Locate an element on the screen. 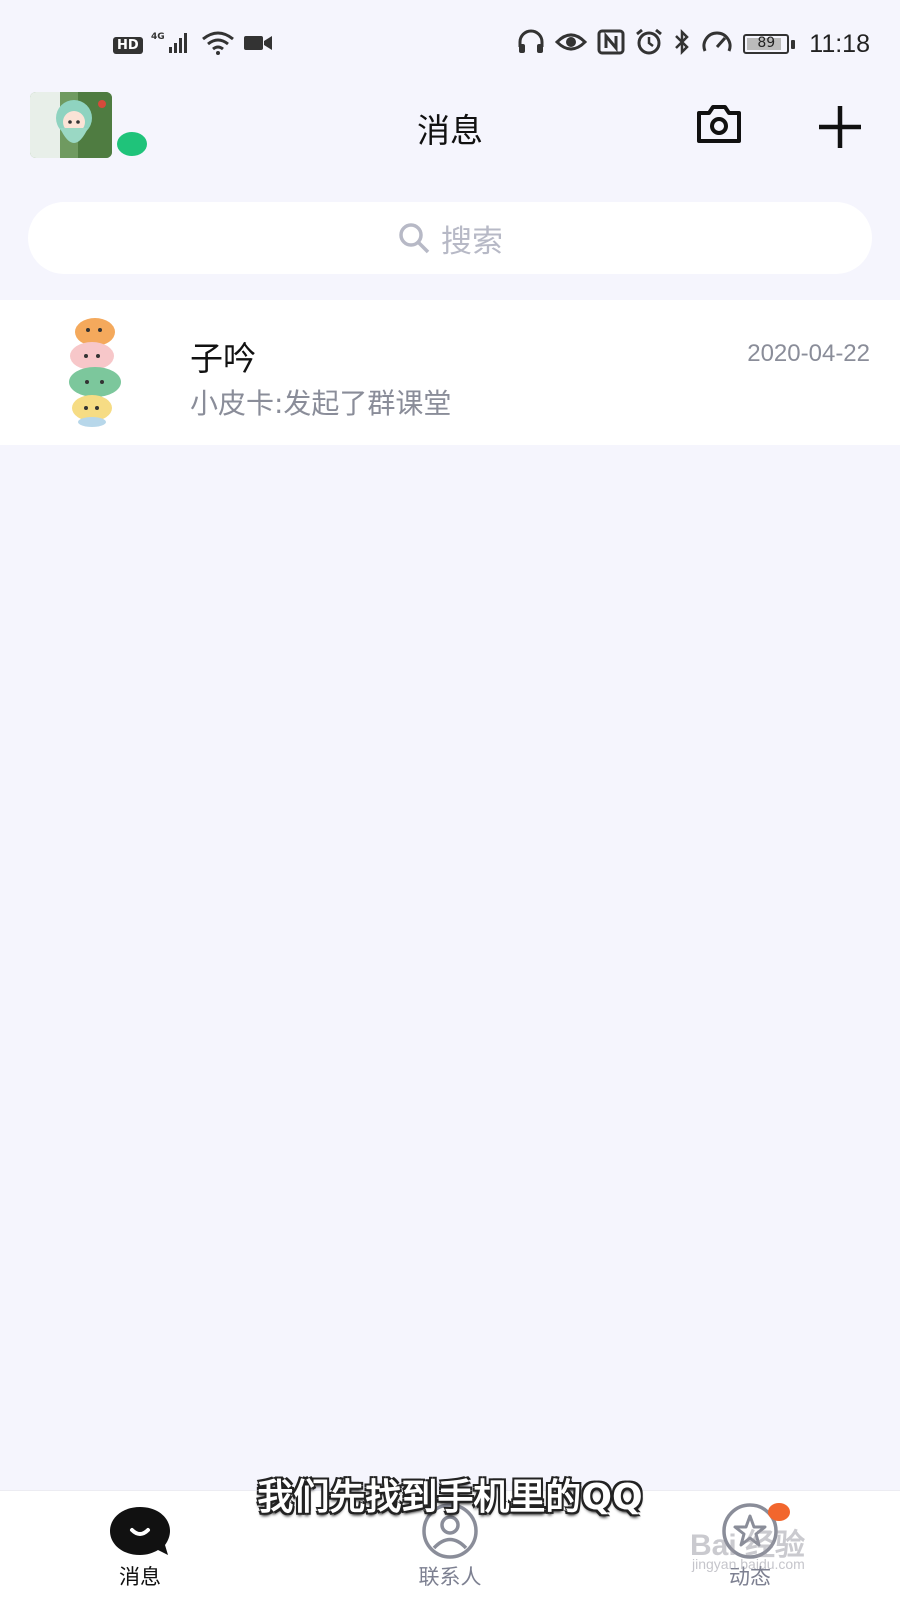 The image size is (900, 1601). hd-badge: HD is located at coordinates (128, 45).